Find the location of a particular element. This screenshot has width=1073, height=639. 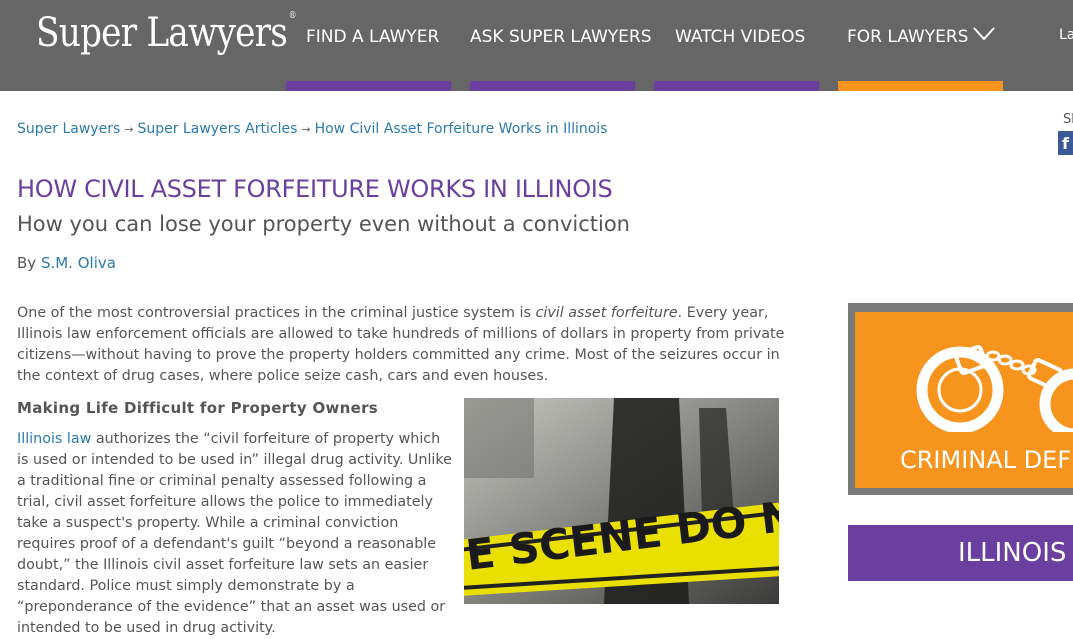

facebook-icon: f is located at coordinates (1065, 143).